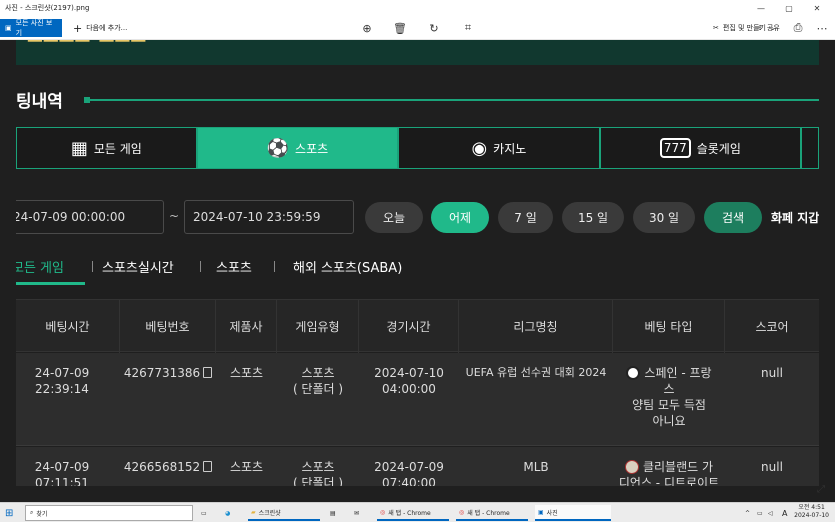 This screenshot has width=835, height=522. I want to click on close-icon: ✕, so click(817, 8).